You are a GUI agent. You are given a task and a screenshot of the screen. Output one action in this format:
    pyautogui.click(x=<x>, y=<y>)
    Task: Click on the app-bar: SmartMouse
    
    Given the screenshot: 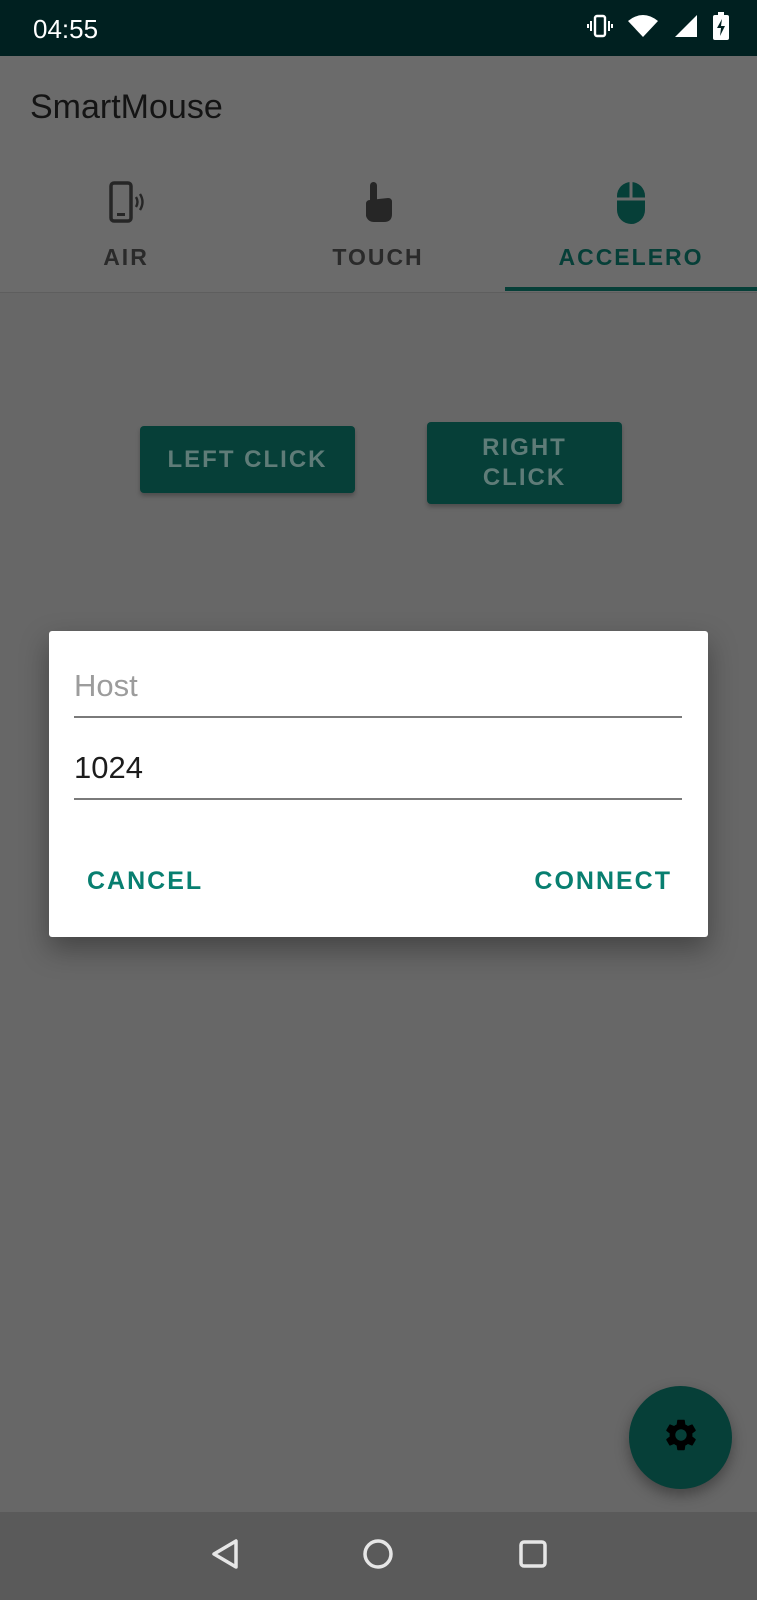 What is the action you would take?
    pyautogui.click(x=378, y=106)
    